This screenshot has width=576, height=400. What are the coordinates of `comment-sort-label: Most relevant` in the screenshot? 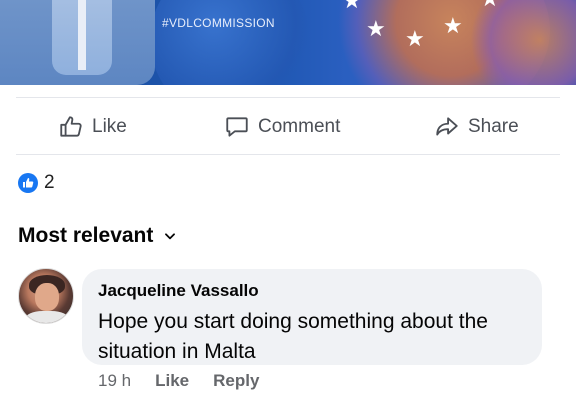 It's located at (86, 235).